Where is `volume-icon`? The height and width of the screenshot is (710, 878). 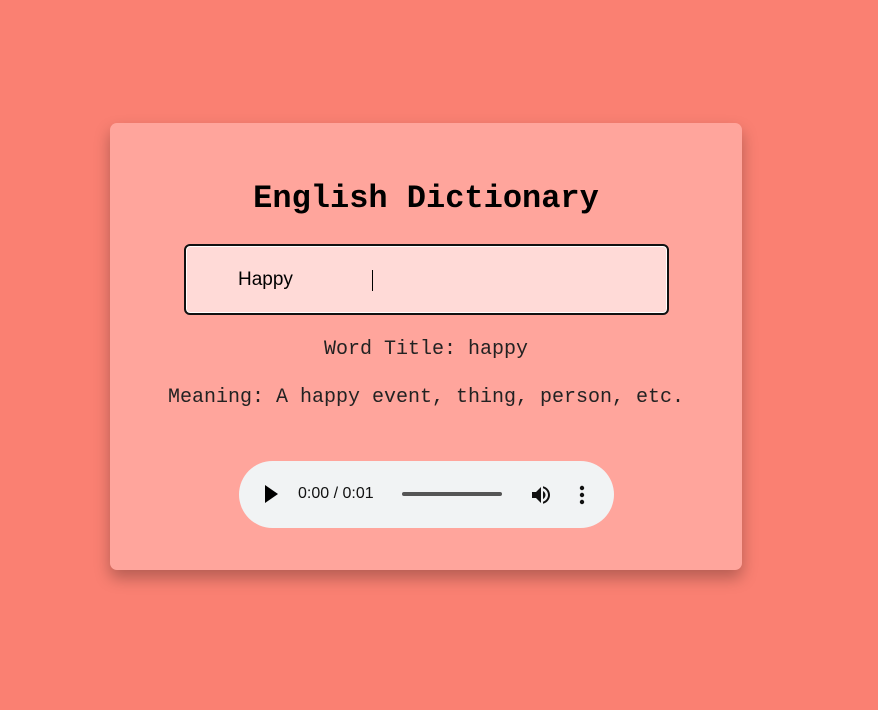
volume-icon is located at coordinates (541, 495).